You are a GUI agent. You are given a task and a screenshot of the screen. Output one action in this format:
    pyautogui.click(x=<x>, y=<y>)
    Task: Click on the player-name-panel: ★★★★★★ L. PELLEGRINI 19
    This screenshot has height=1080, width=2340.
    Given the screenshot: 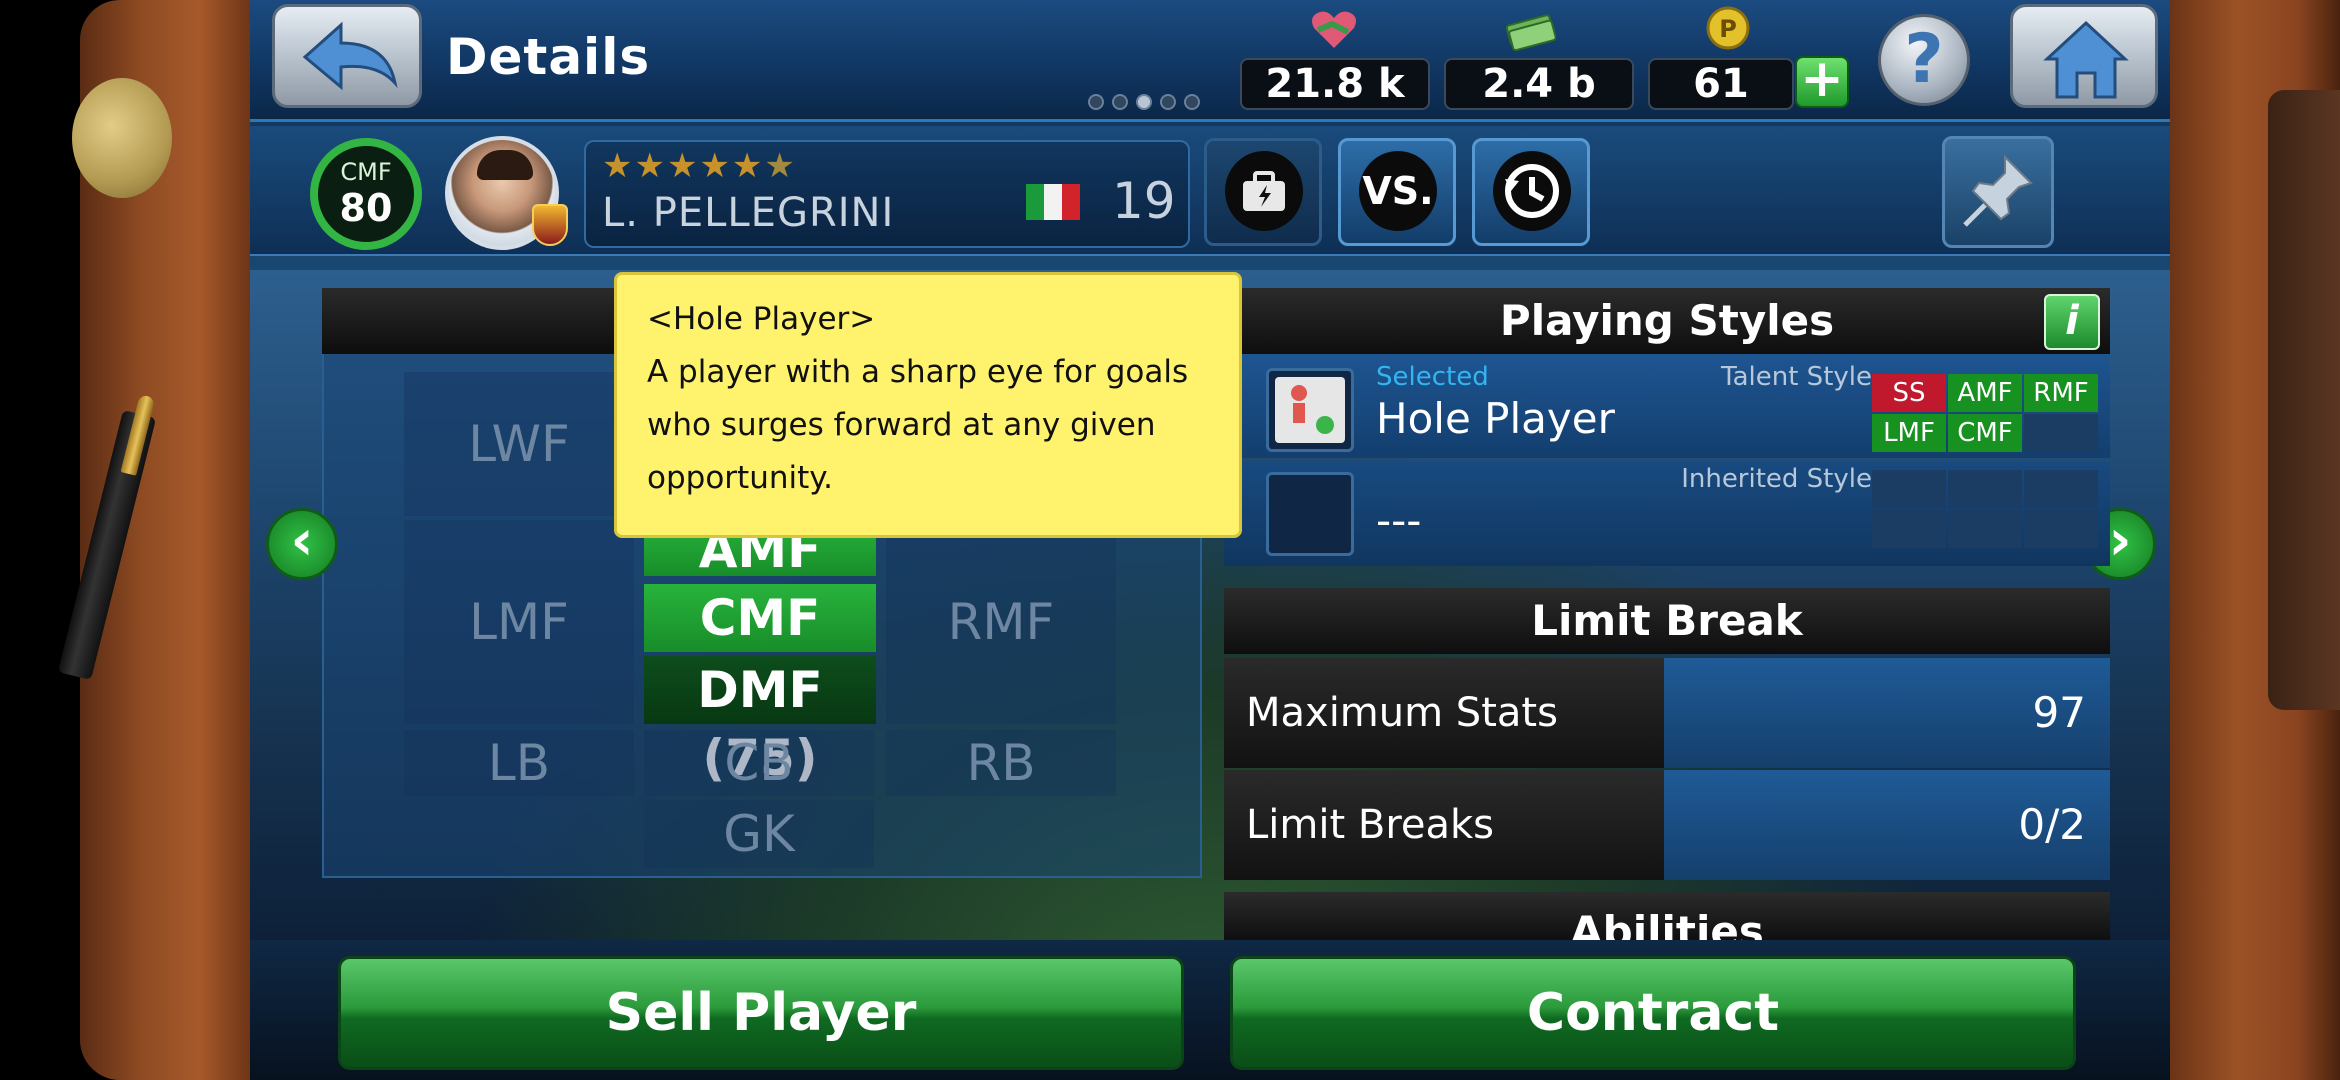 What is the action you would take?
    pyautogui.click(x=887, y=194)
    